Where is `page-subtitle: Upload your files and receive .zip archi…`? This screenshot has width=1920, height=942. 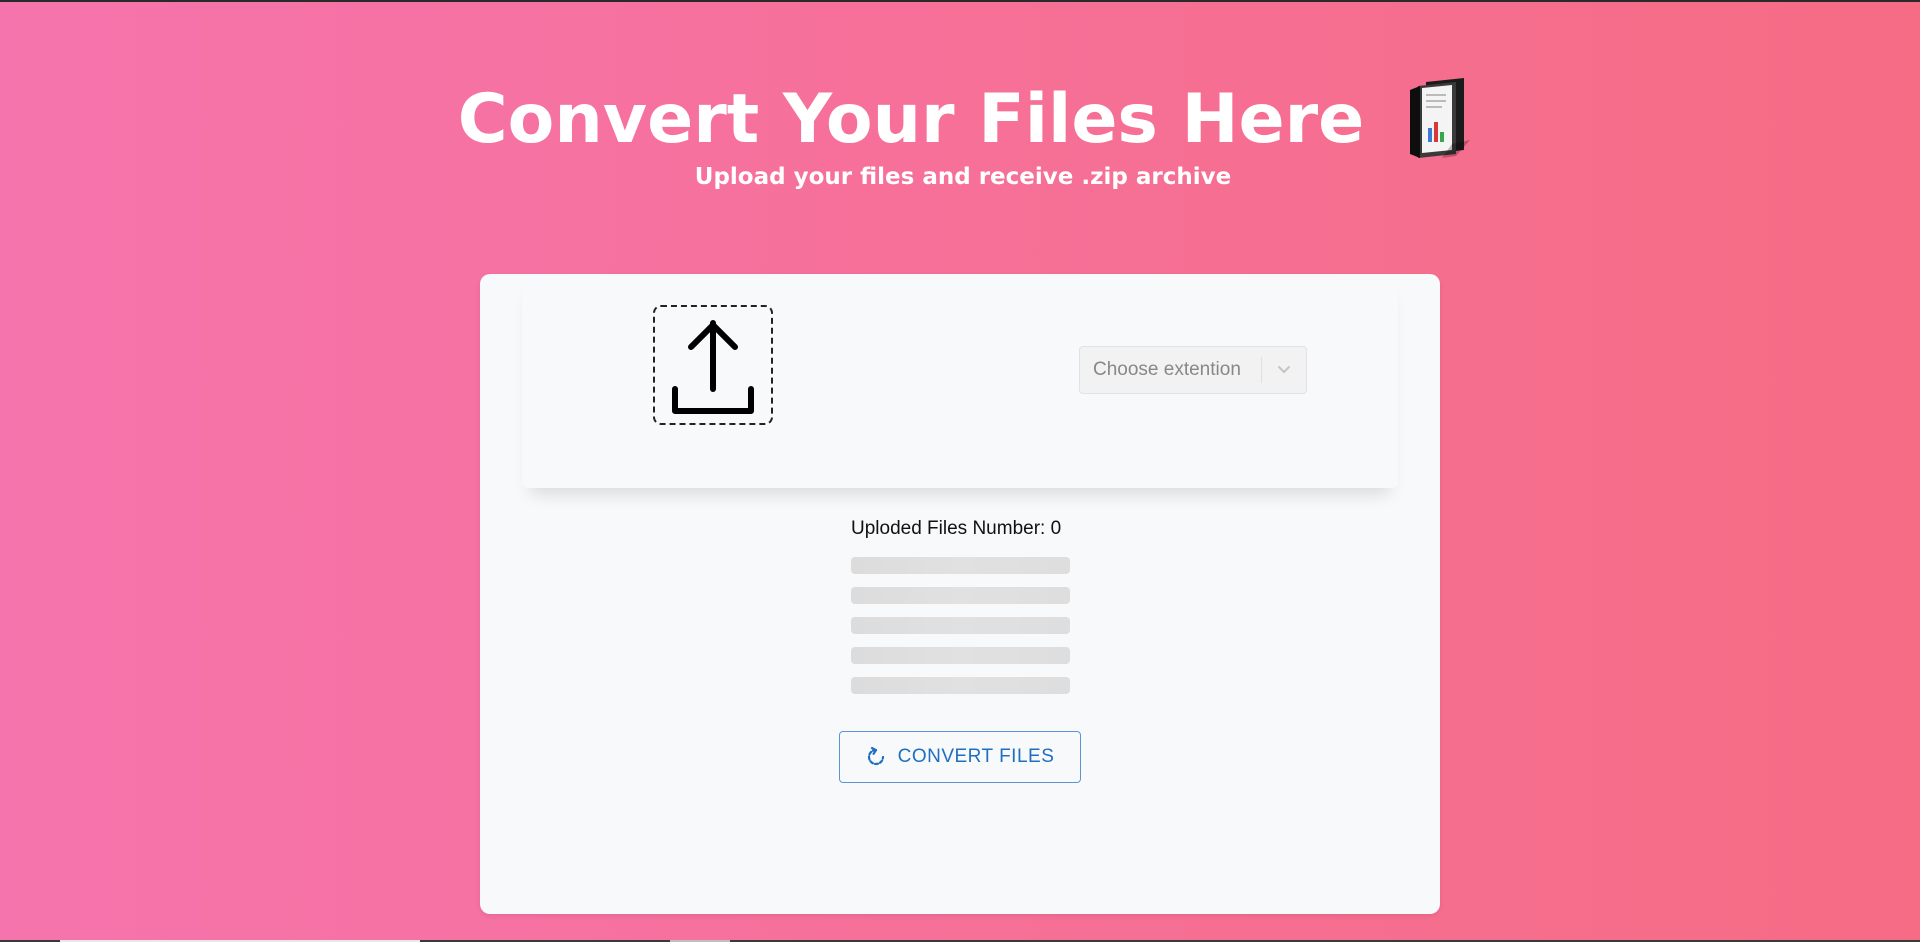
page-subtitle: Upload your files and receive .zip archi… is located at coordinates (963, 177).